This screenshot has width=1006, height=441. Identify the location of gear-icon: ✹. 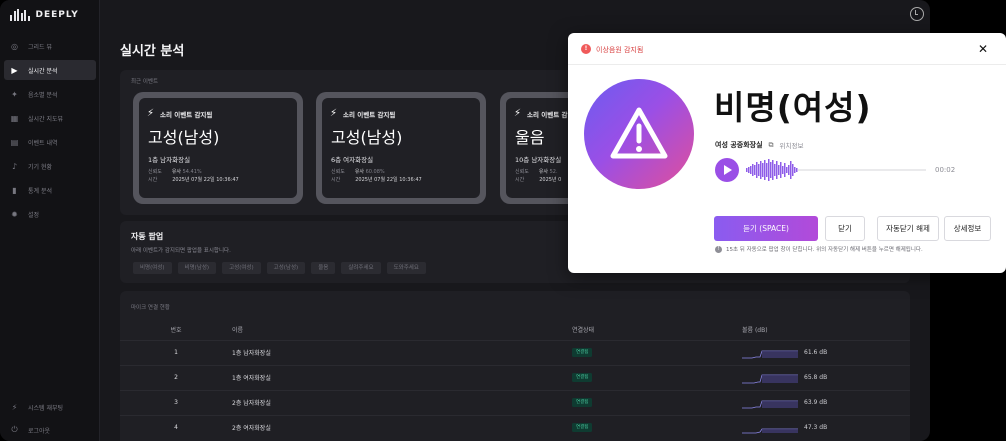
(14, 214).